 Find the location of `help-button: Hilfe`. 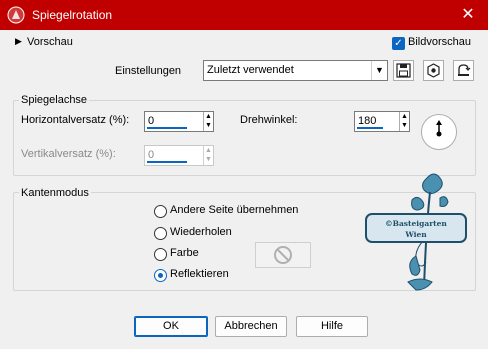

help-button: Hilfe is located at coordinates (332, 326).